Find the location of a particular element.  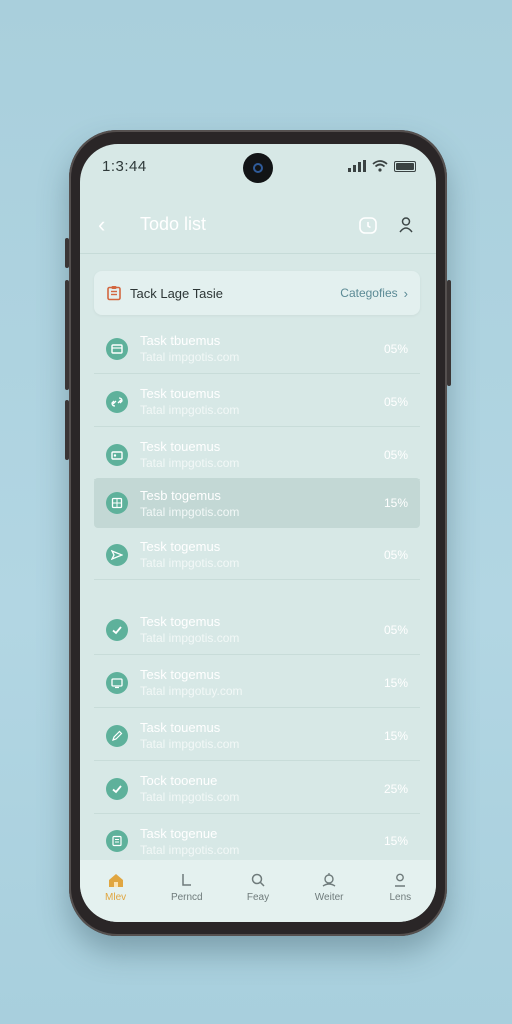

period-icon is located at coordinates (187, 880).